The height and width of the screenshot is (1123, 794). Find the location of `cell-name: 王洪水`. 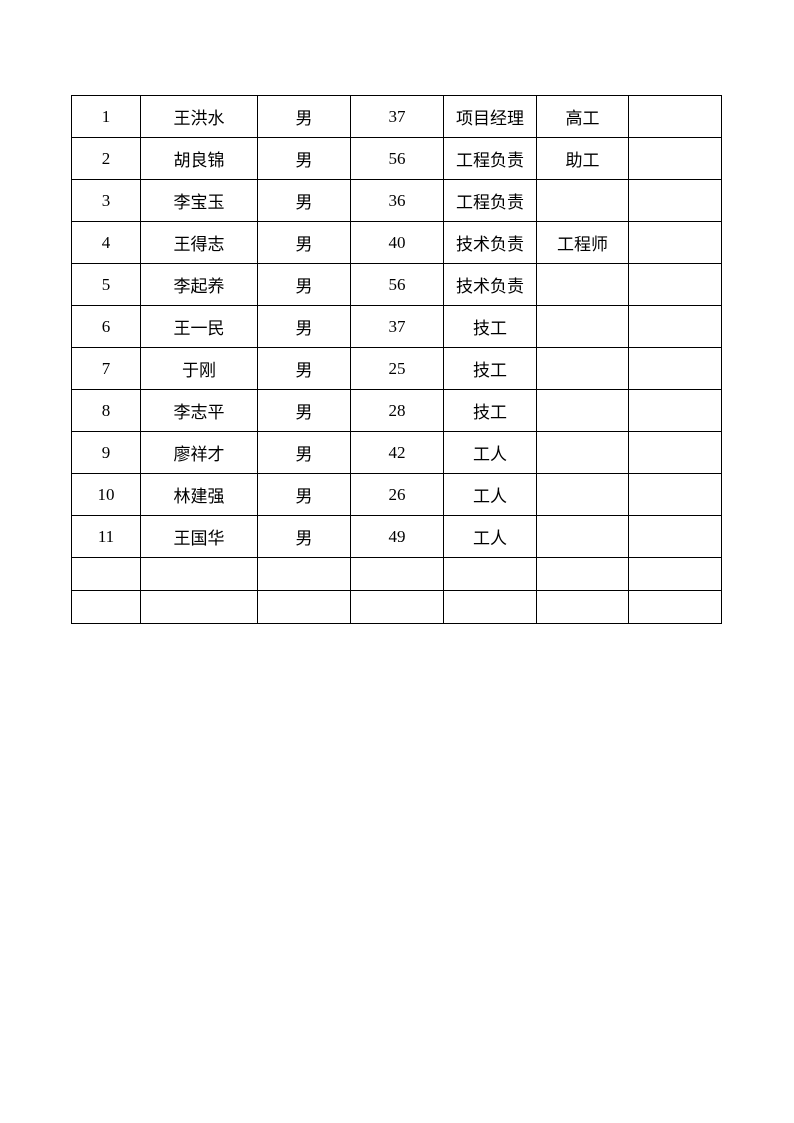

cell-name: 王洪水 is located at coordinates (199, 116).